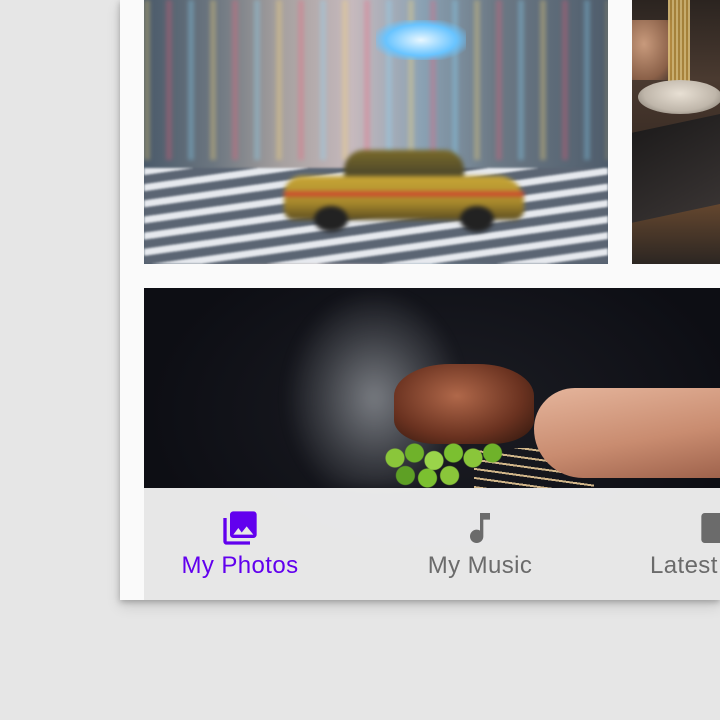  Describe the element at coordinates (679, 97) in the screenshot. I see `bowl` at that location.